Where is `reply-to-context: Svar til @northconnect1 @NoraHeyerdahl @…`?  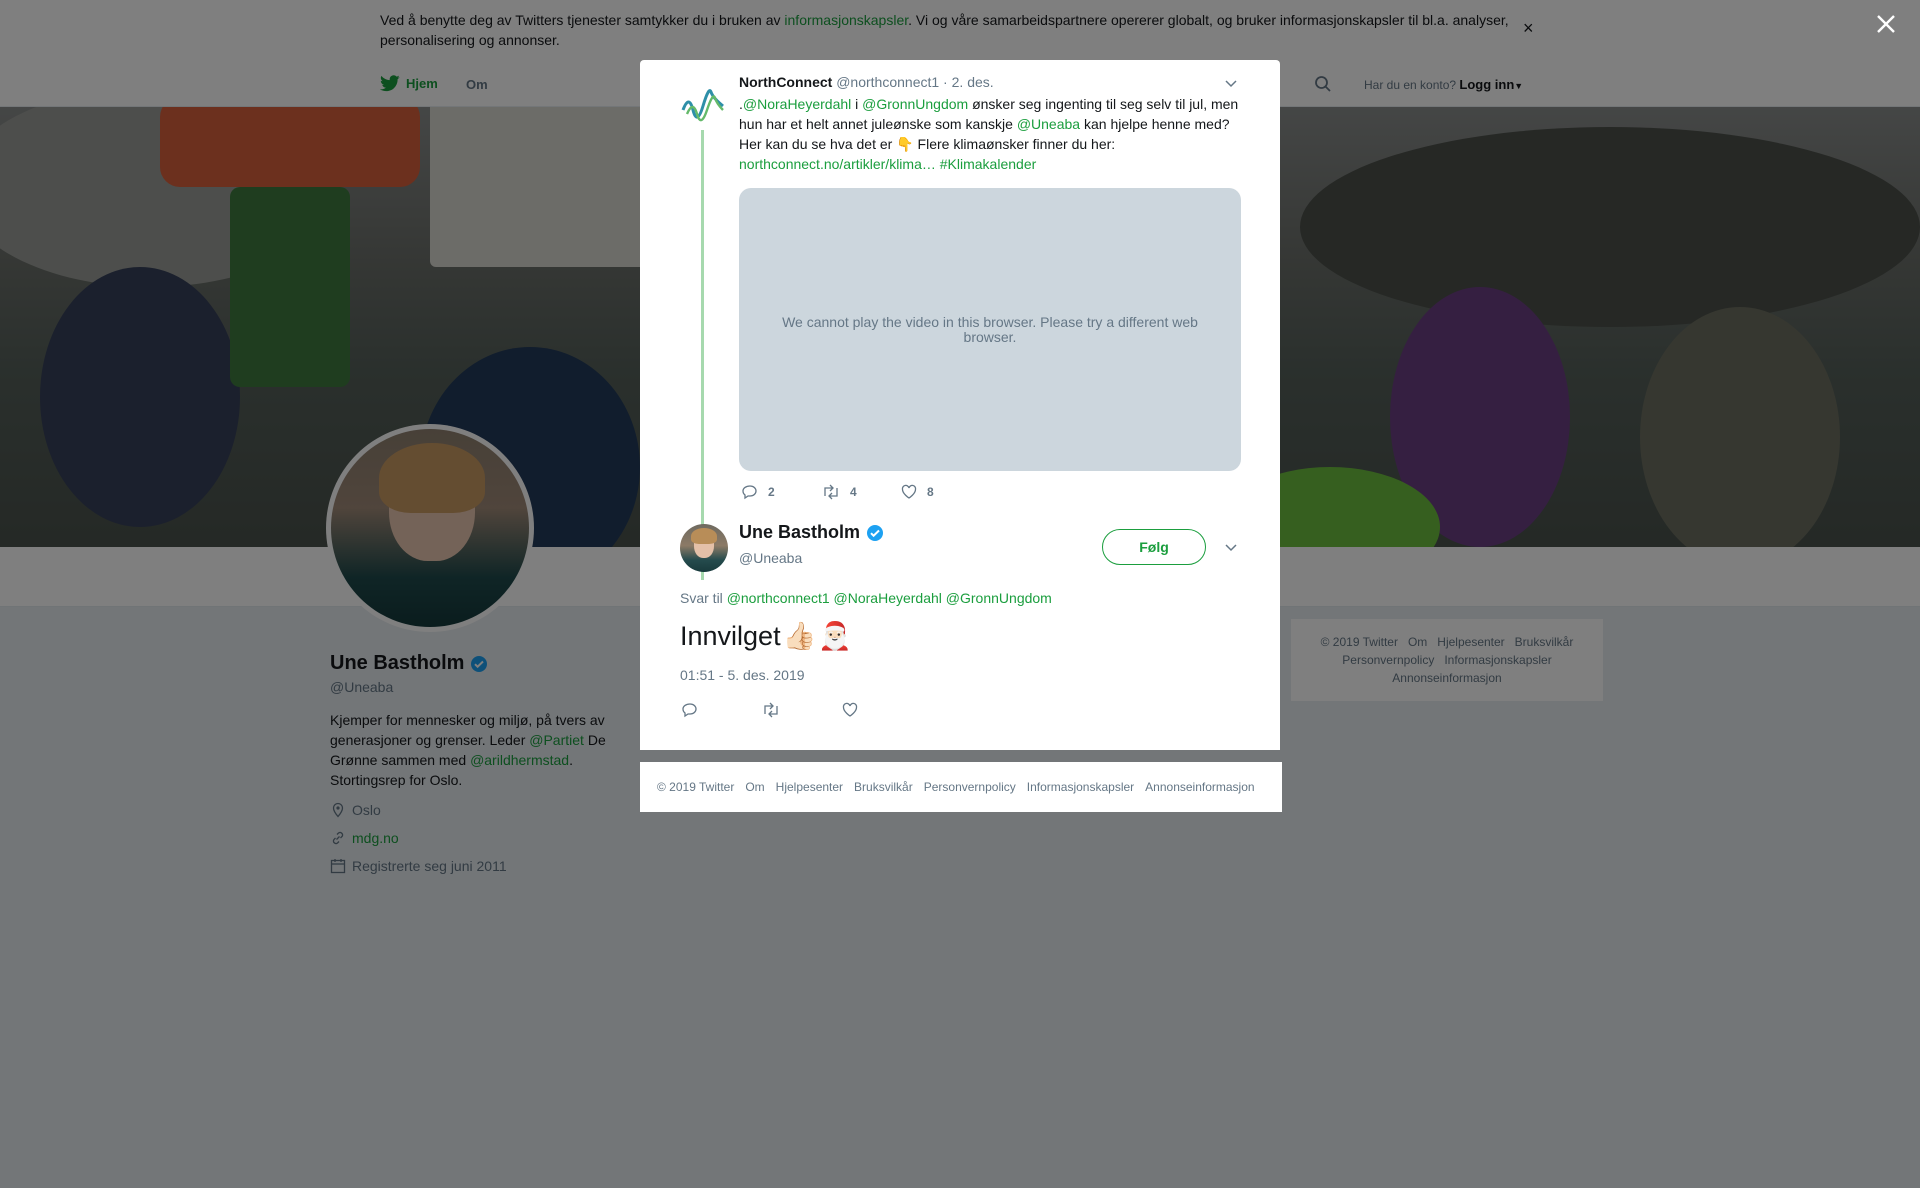 reply-to-context: Svar til @northconnect1 @NoraHeyerdahl @… is located at coordinates (866, 598).